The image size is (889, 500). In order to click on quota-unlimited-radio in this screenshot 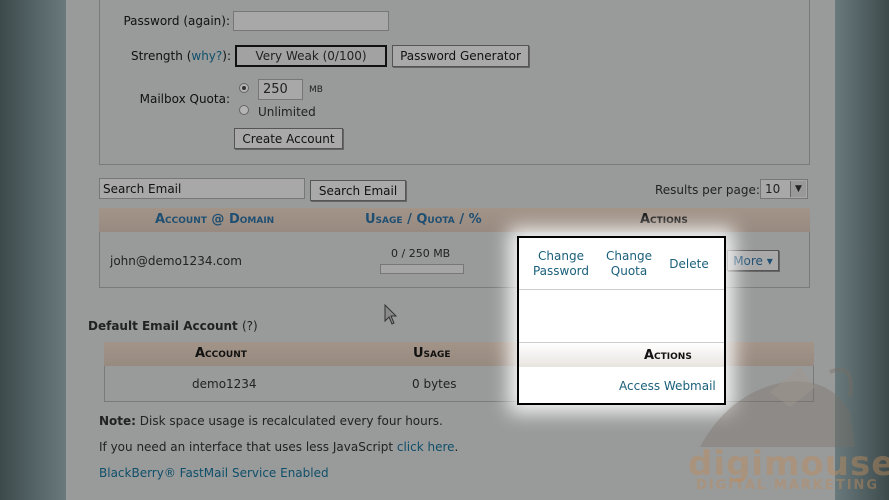, I will do `click(244, 110)`.